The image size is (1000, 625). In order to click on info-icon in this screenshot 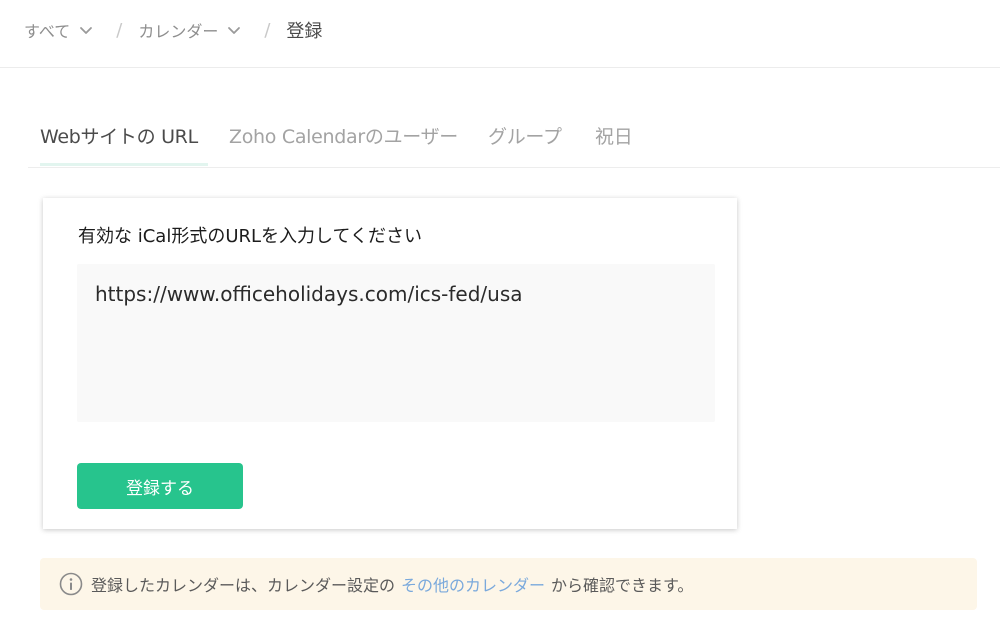, I will do `click(71, 584)`.